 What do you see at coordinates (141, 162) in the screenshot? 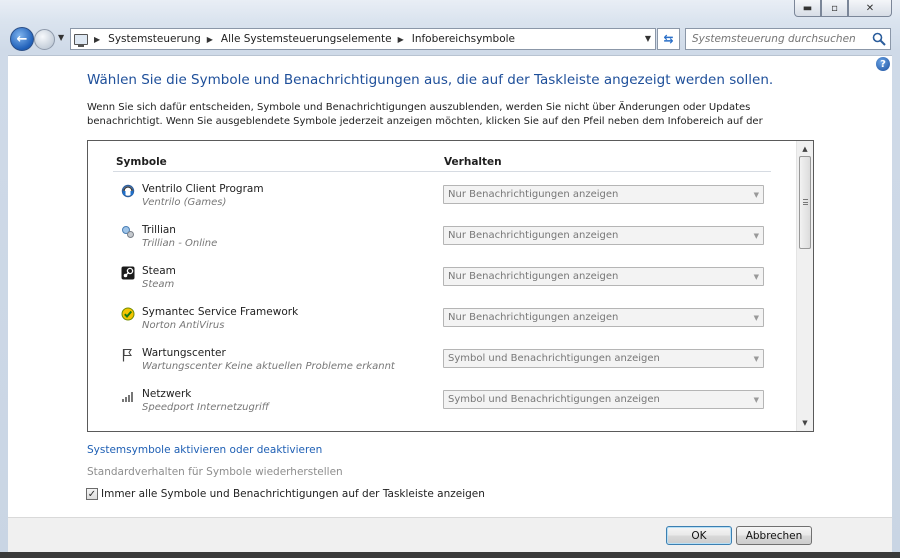
I see `column-header-symbols: Symbole` at bounding box center [141, 162].